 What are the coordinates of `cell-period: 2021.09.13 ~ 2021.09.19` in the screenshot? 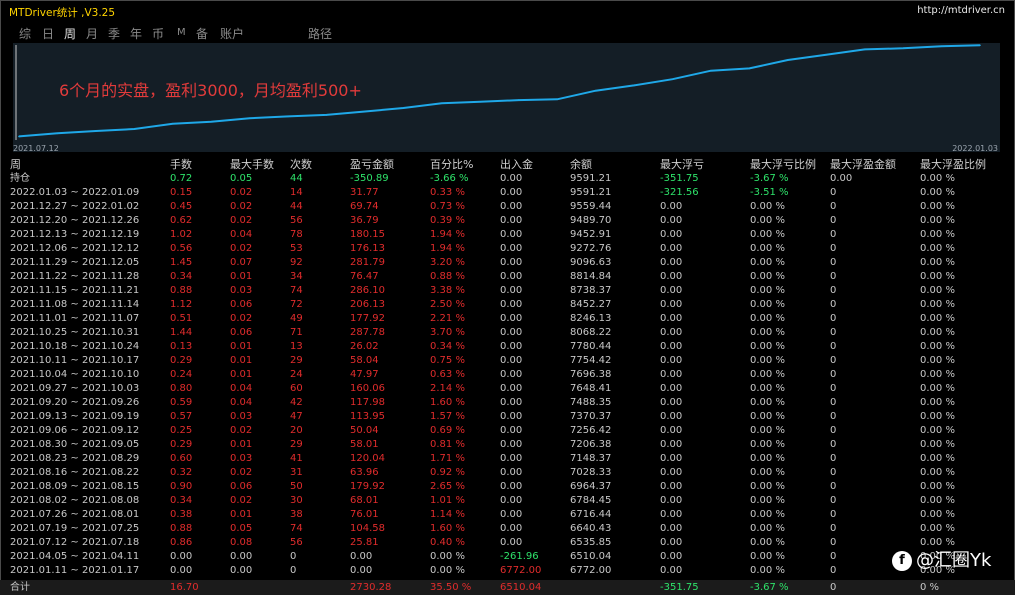 It's located at (75, 416).